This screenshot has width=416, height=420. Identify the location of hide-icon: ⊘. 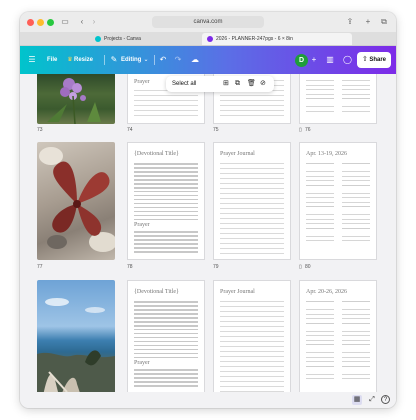
(263, 84).